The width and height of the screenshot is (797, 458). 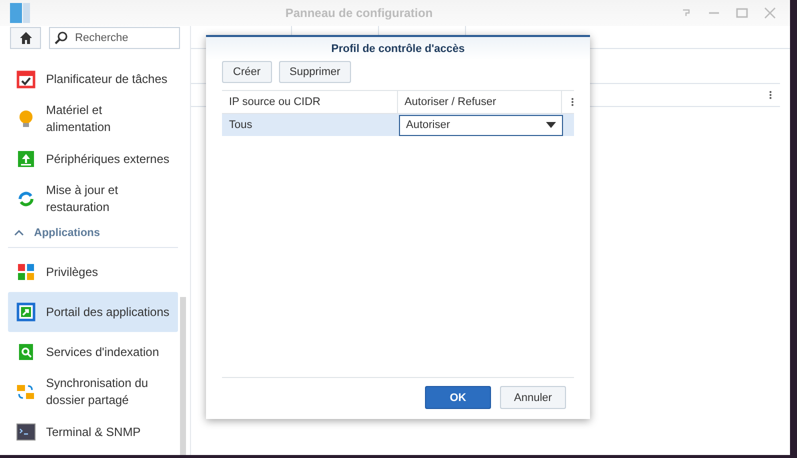 I want to click on home-icon, so click(x=25, y=38).